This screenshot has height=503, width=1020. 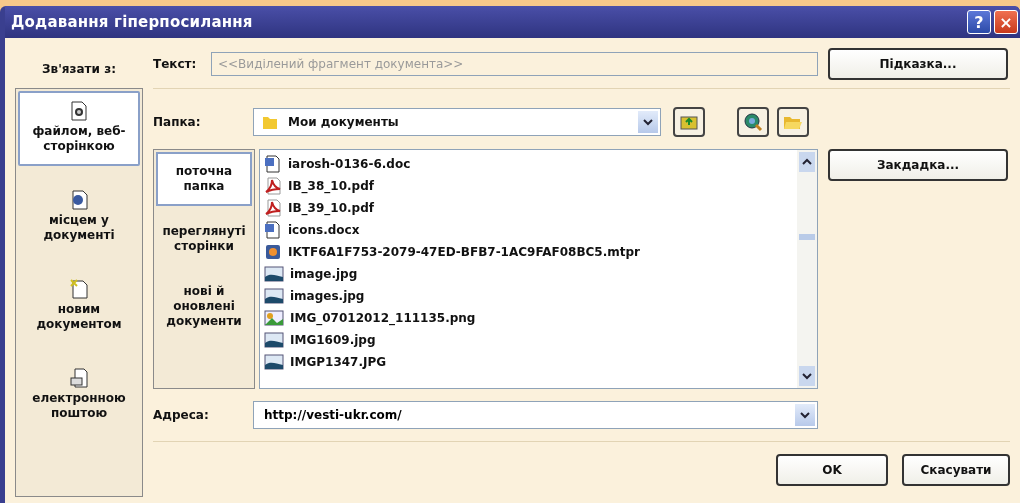 I want to click on file-item: IMG1609.jpg, so click(x=528, y=340).